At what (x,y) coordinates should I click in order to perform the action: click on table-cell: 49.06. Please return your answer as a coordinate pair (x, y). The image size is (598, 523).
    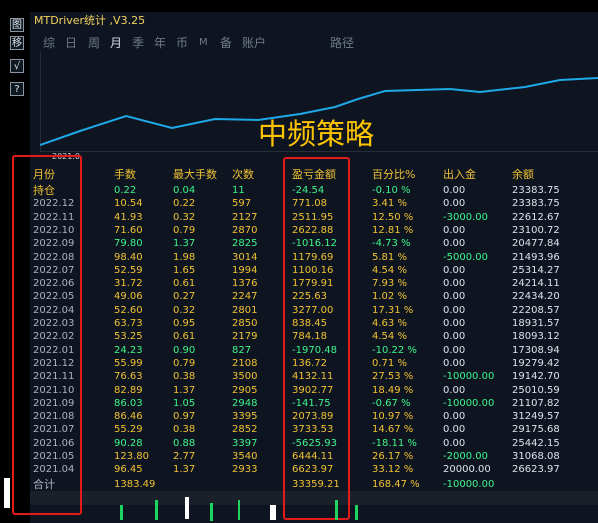
    Looking at the image, I should click on (128, 297).